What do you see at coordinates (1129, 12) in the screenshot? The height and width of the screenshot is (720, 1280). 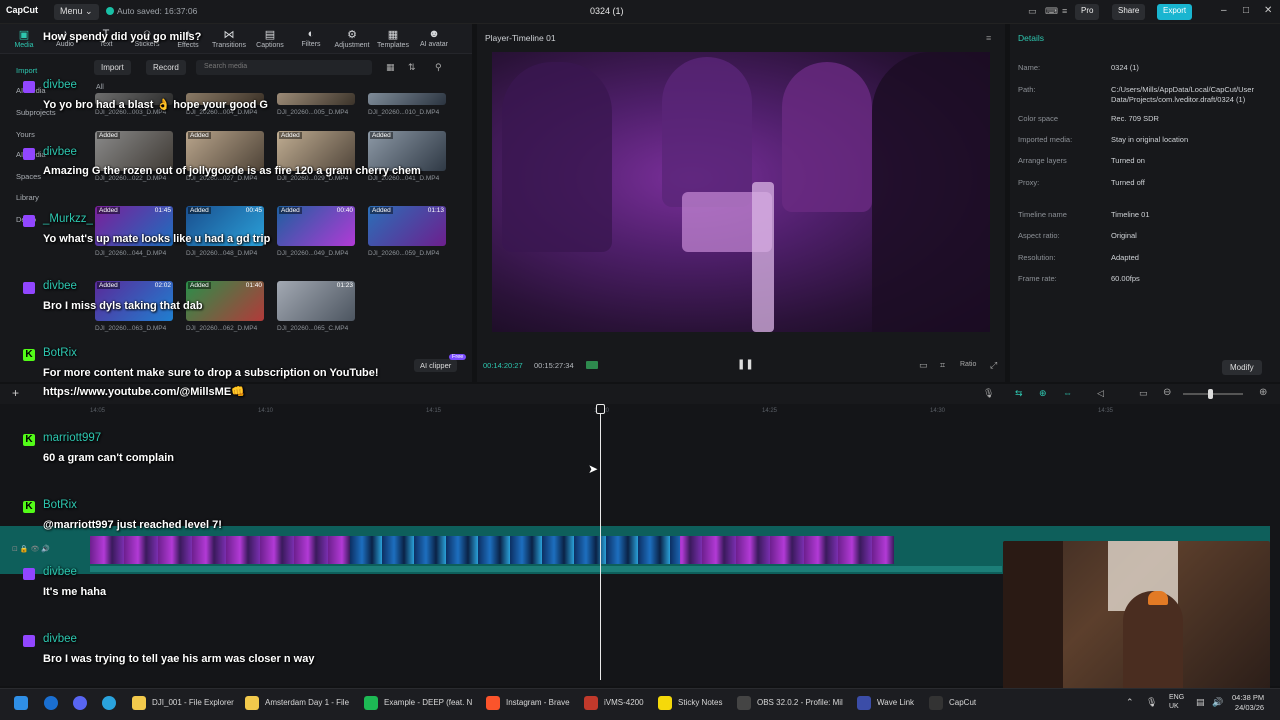 I see `share-button: Share` at bounding box center [1129, 12].